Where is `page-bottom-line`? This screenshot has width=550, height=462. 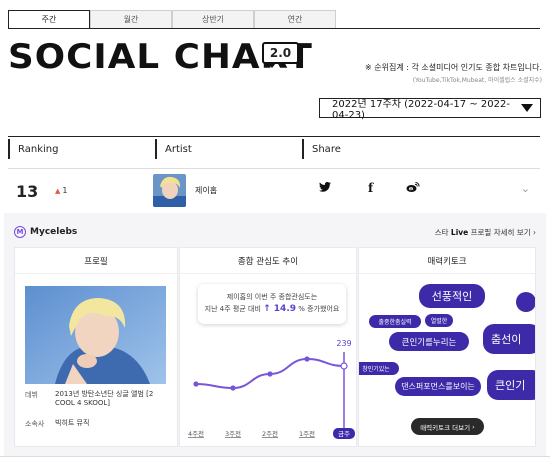 page-bottom-line is located at coordinates (275, 456).